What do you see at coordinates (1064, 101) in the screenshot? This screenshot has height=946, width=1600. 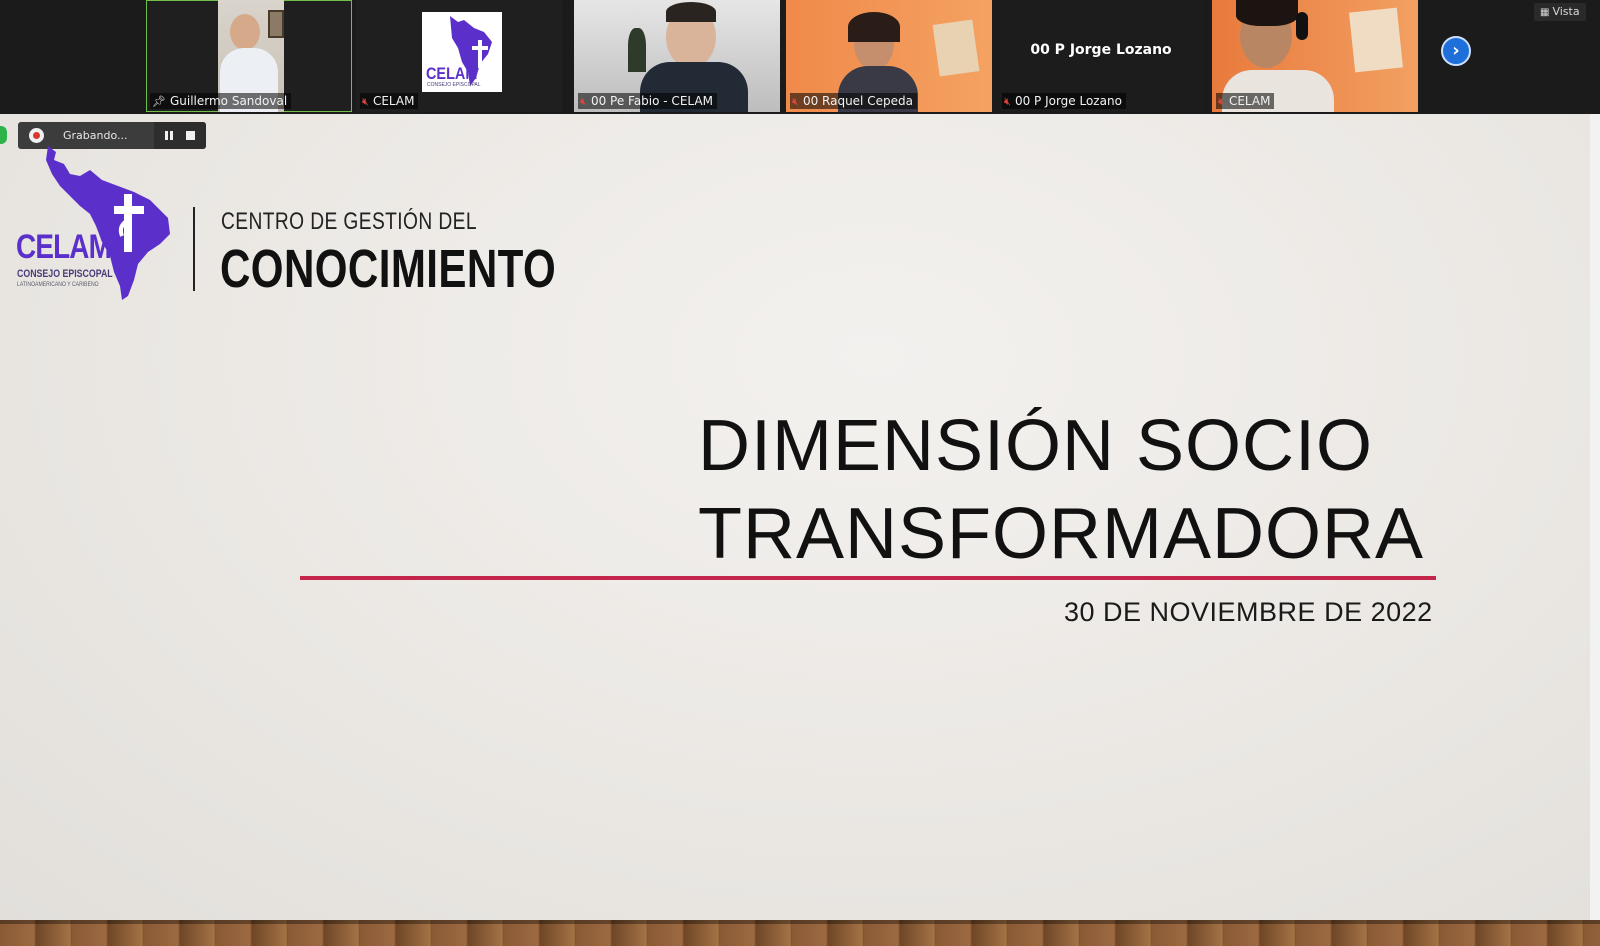 I see `participant-name: 🔇︎ 00 P Jorge Lozano` at bounding box center [1064, 101].